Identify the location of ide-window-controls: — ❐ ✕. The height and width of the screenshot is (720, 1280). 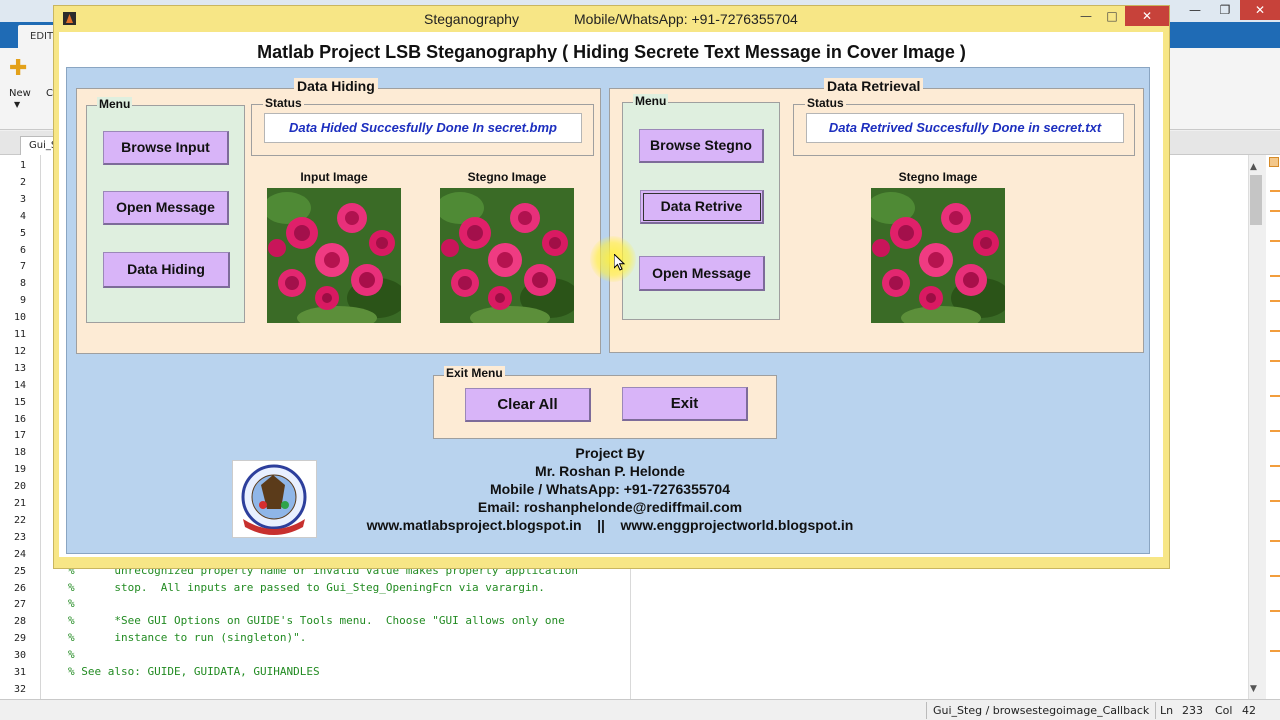
(1230, 11).